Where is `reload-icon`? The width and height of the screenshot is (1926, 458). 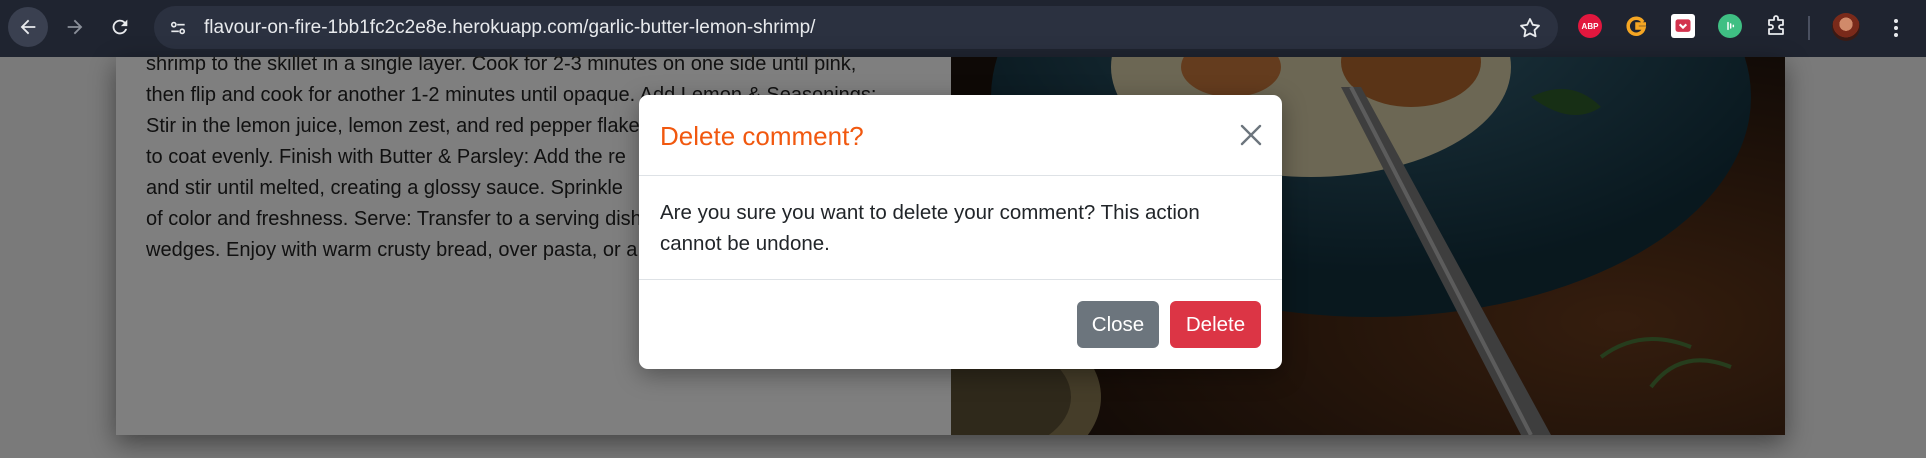 reload-icon is located at coordinates (120, 27).